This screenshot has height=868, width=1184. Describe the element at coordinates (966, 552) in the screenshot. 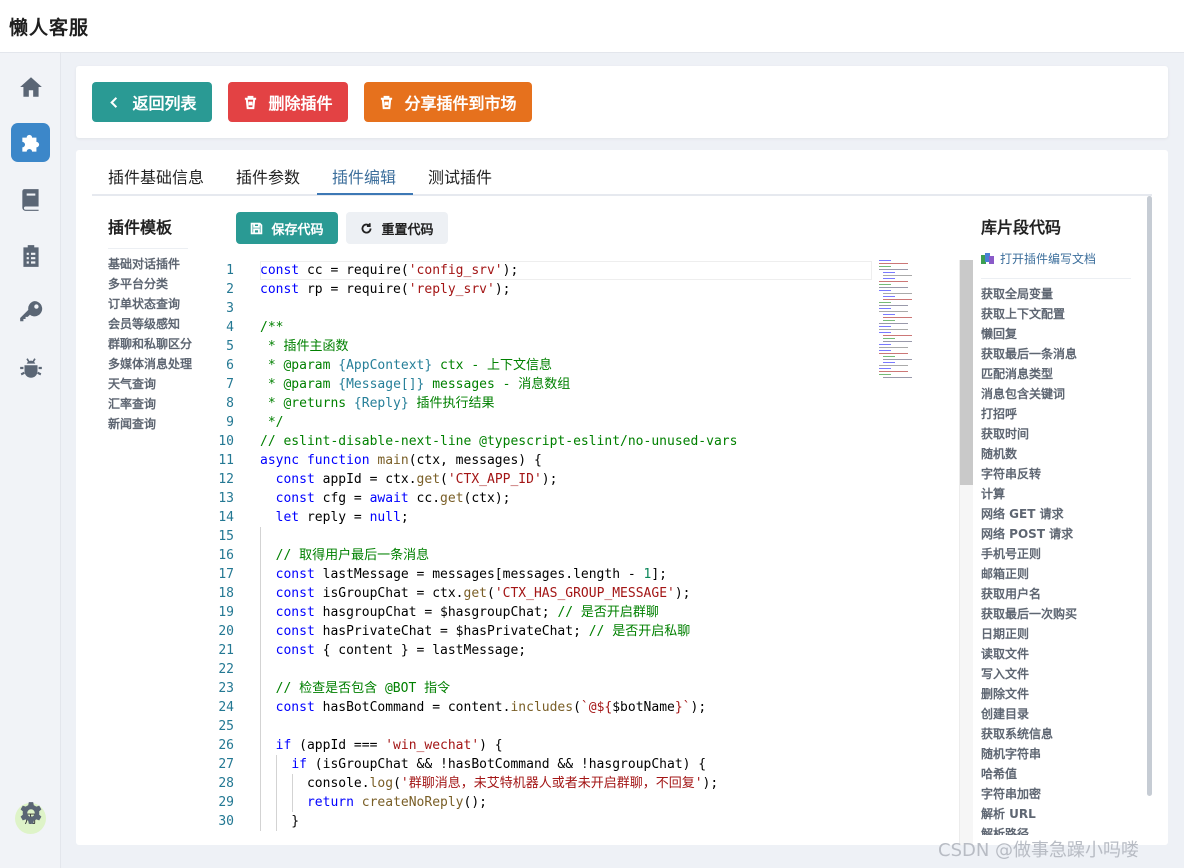

I see `editor-scrollbar` at that location.